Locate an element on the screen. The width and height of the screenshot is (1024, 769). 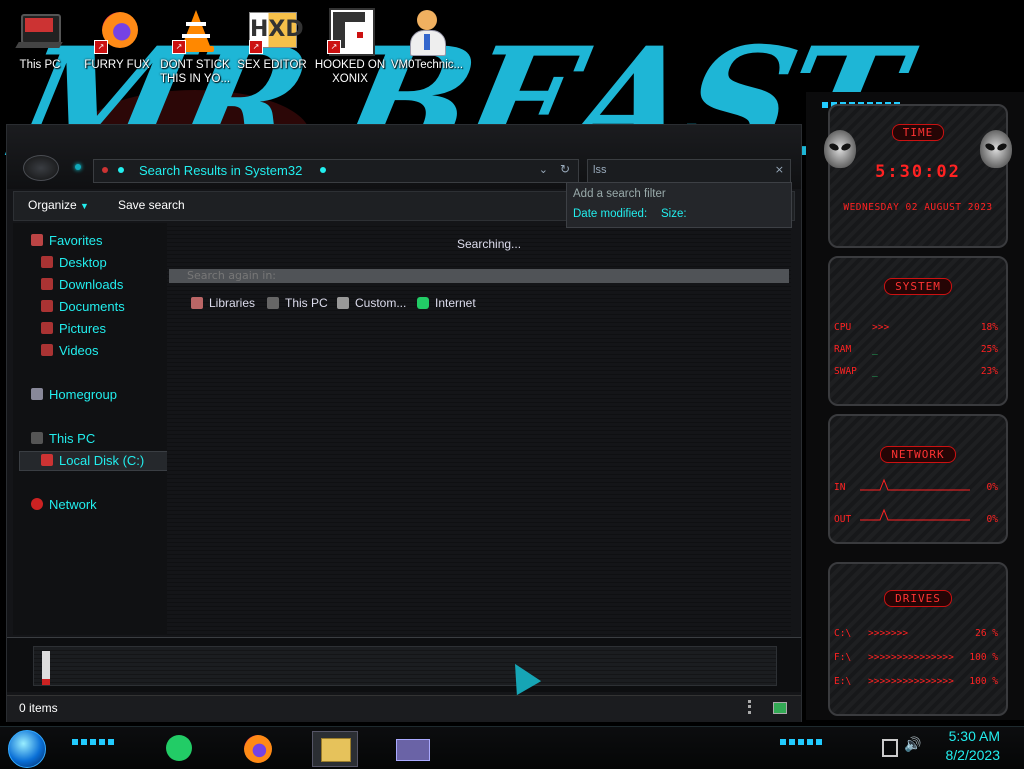
nav-documents: Documents is located at coordinates (83, 306).